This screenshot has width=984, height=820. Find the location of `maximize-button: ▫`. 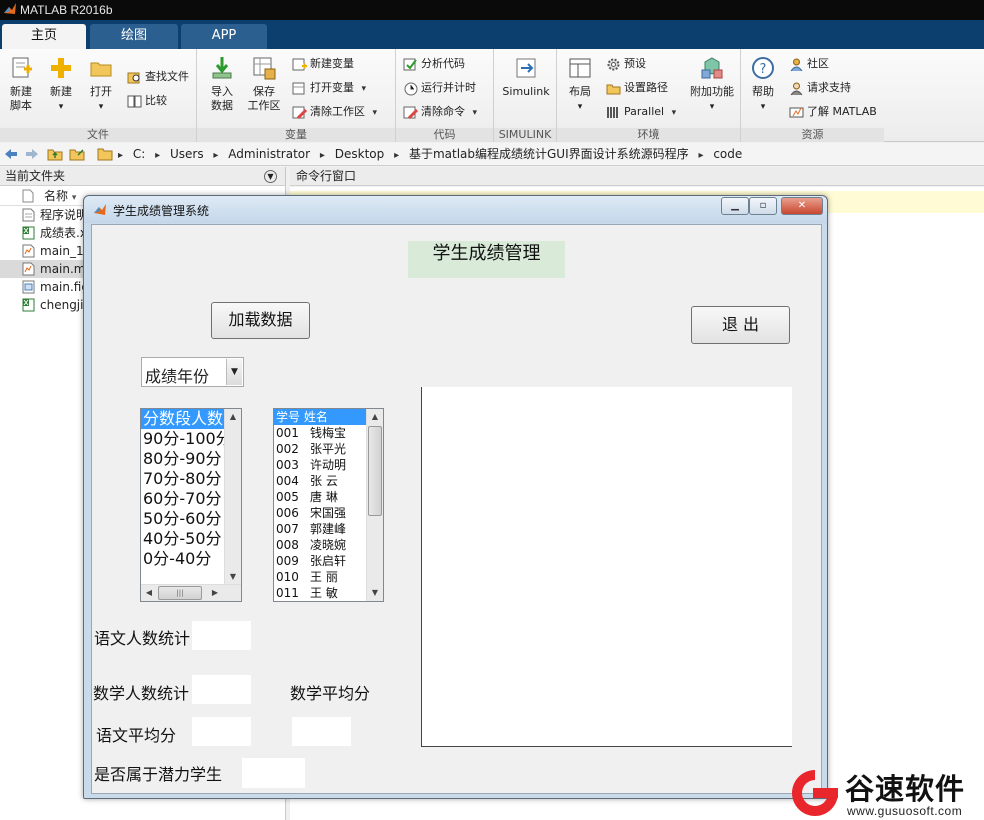

maximize-button: ▫ is located at coordinates (763, 206).